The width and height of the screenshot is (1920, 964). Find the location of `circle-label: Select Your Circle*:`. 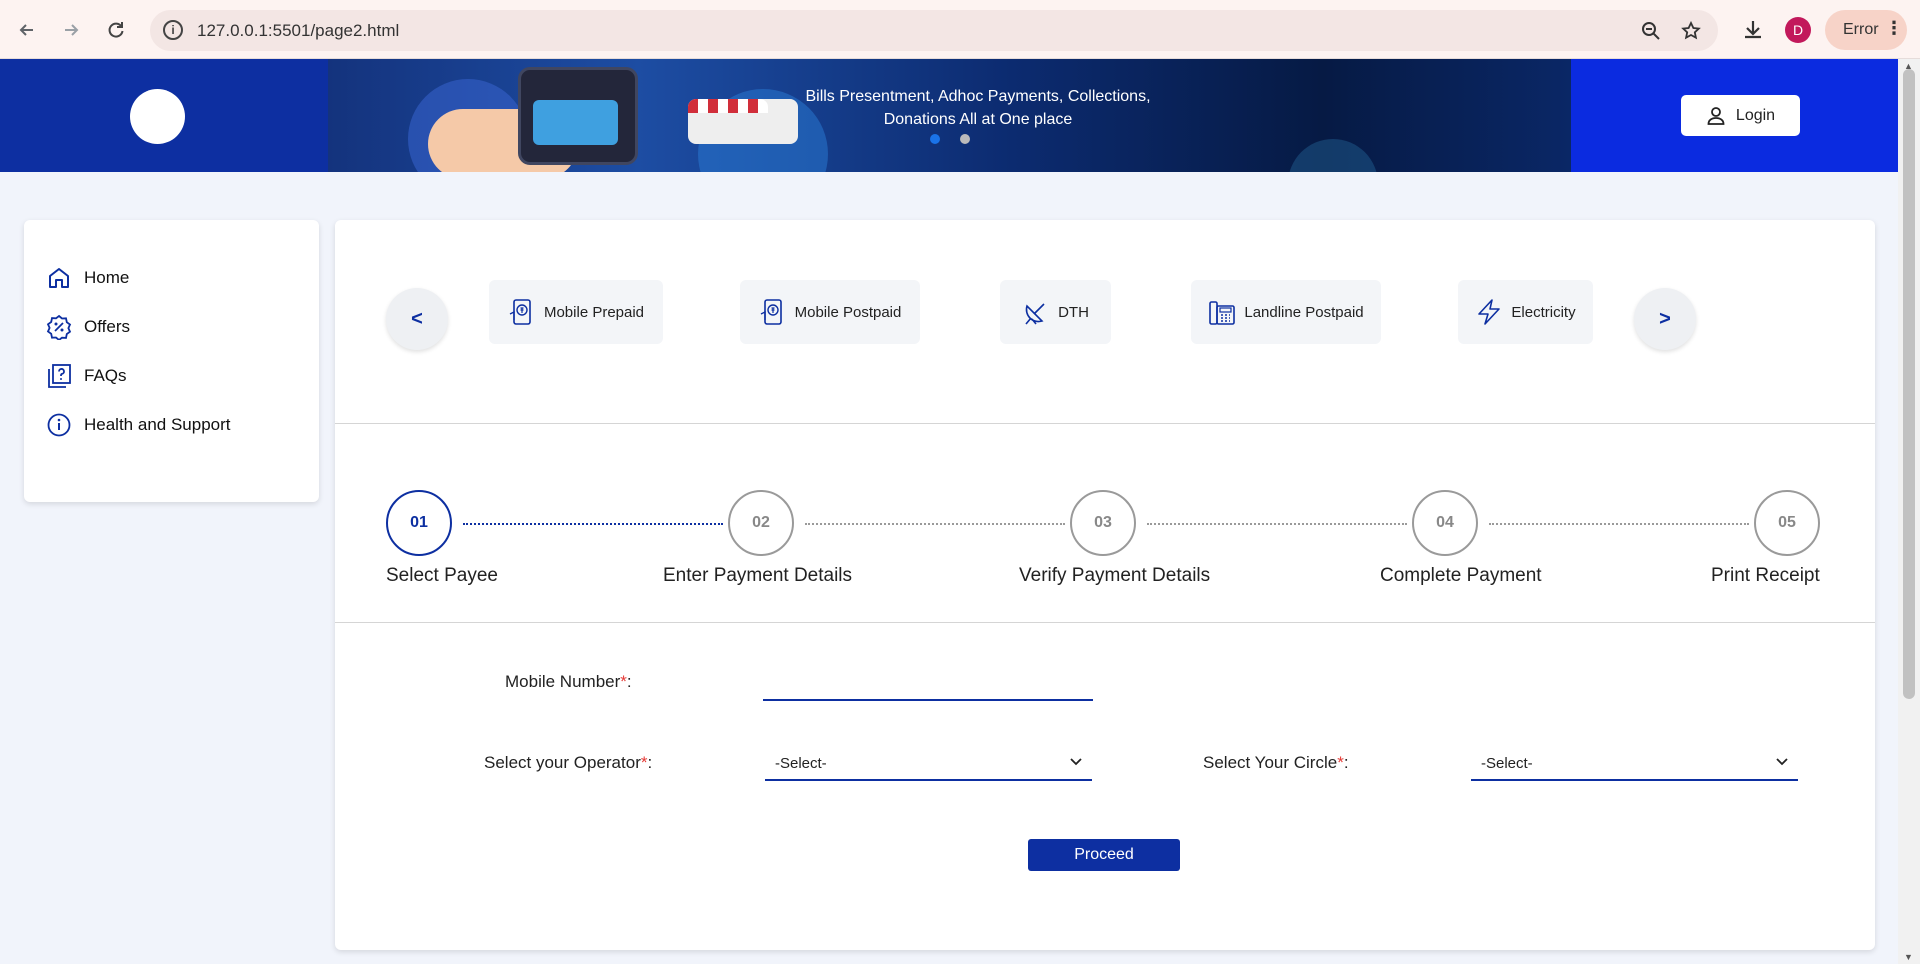

circle-label: Select Your Circle*: is located at coordinates (1276, 762).